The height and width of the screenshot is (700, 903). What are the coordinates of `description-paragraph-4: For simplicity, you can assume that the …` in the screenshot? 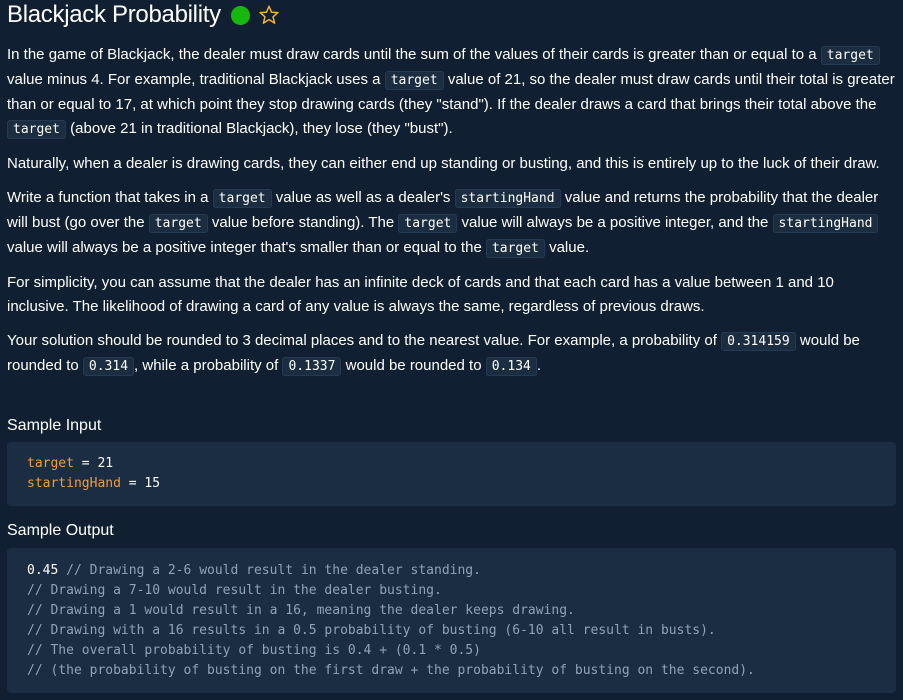 It's located at (420, 294).